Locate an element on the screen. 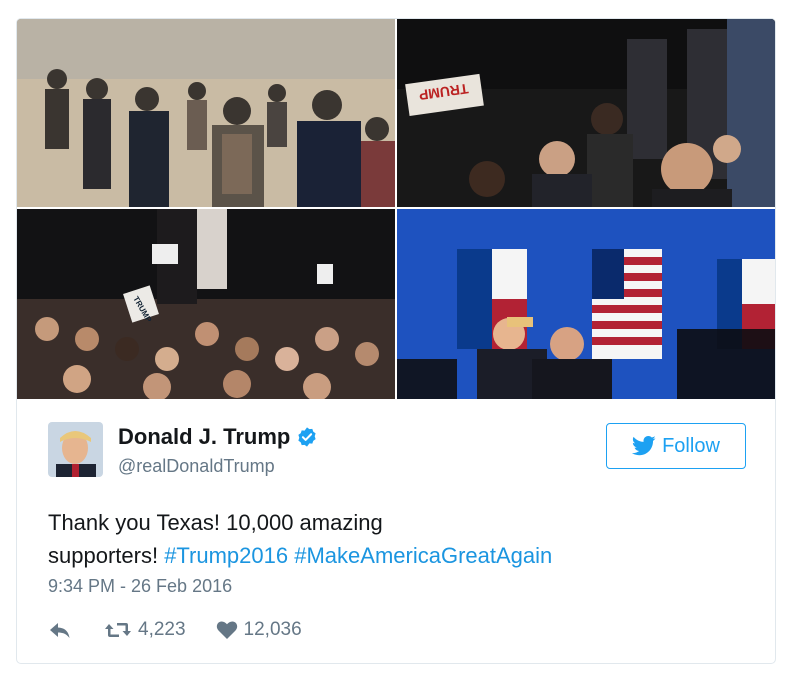 The height and width of the screenshot is (688, 799). author-name-row: Donald J. Trump is located at coordinates (218, 437).